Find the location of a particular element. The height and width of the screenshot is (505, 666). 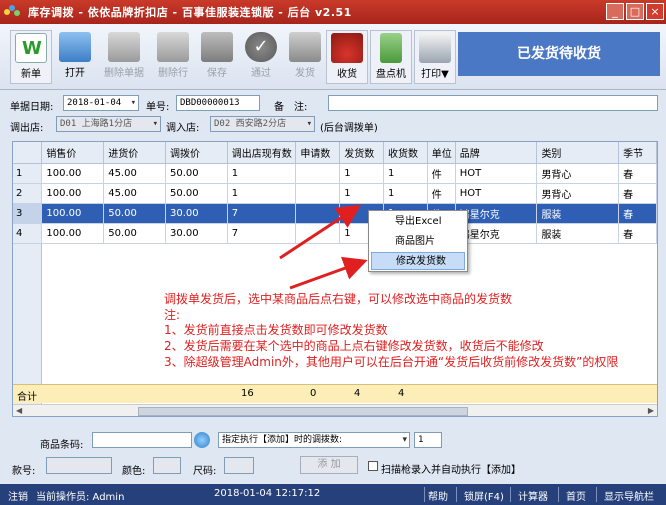

size-input is located at coordinates (239, 465).